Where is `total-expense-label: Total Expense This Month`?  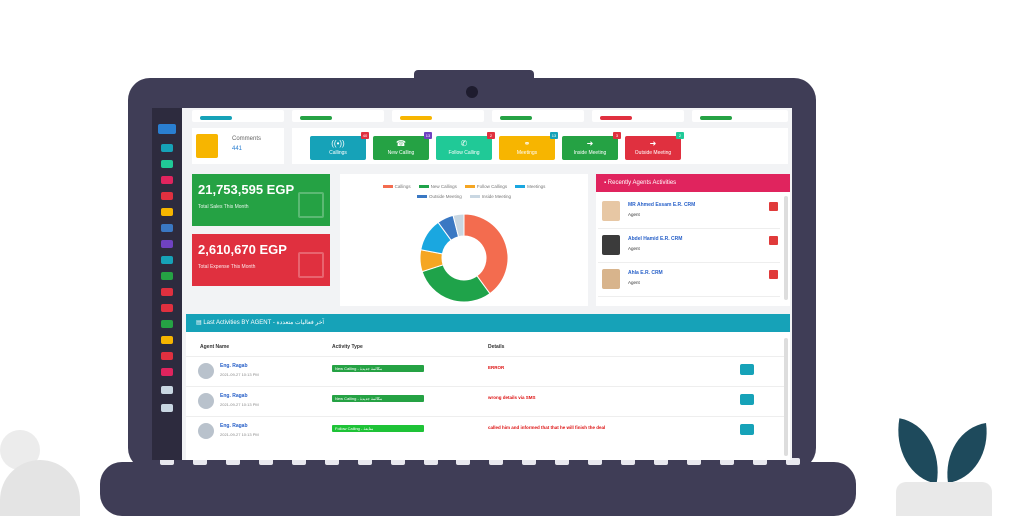
total-expense-label: Total Expense This Month is located at coordinates (227, 267).